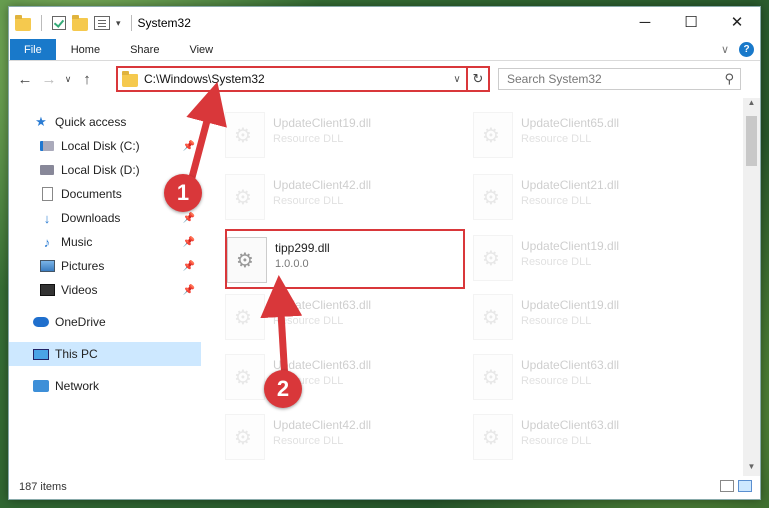 The width and height of the screenshot is (769, 508). What do you see at coordinates (105, 354) in the screenshot?
I see `nav-this-pc: This PC` at bounding box center [105, 354].